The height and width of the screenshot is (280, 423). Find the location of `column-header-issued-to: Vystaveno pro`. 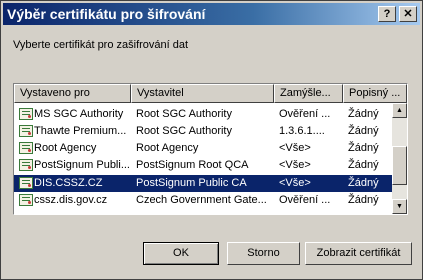

column-header-issued-to: Vystaveno pro is located at coordinates (72, 93).